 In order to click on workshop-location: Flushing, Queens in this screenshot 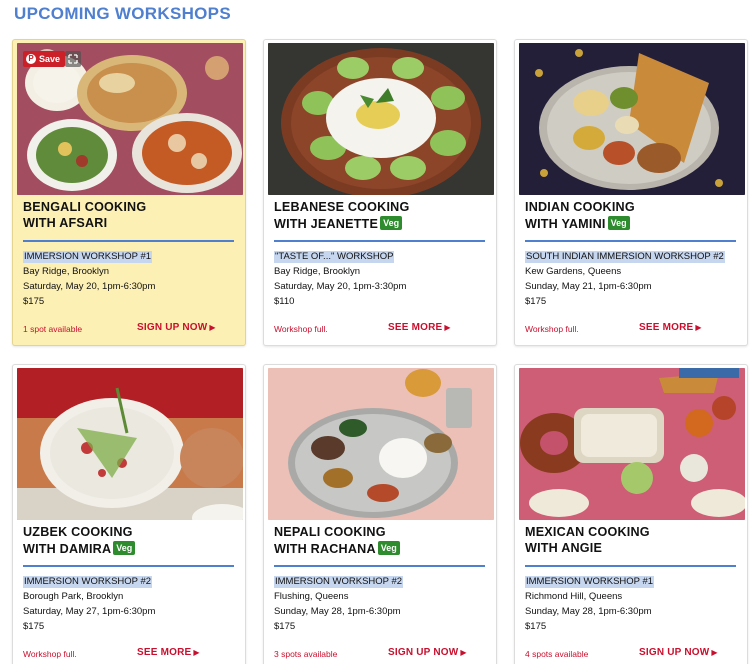, I will do `click(311, 596)`.